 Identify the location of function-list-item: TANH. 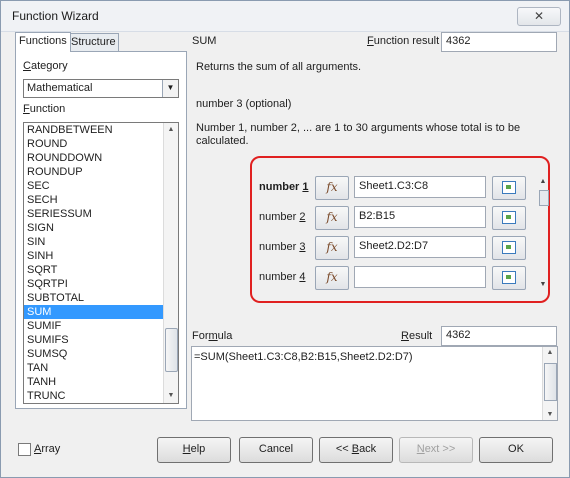
(93, 382).